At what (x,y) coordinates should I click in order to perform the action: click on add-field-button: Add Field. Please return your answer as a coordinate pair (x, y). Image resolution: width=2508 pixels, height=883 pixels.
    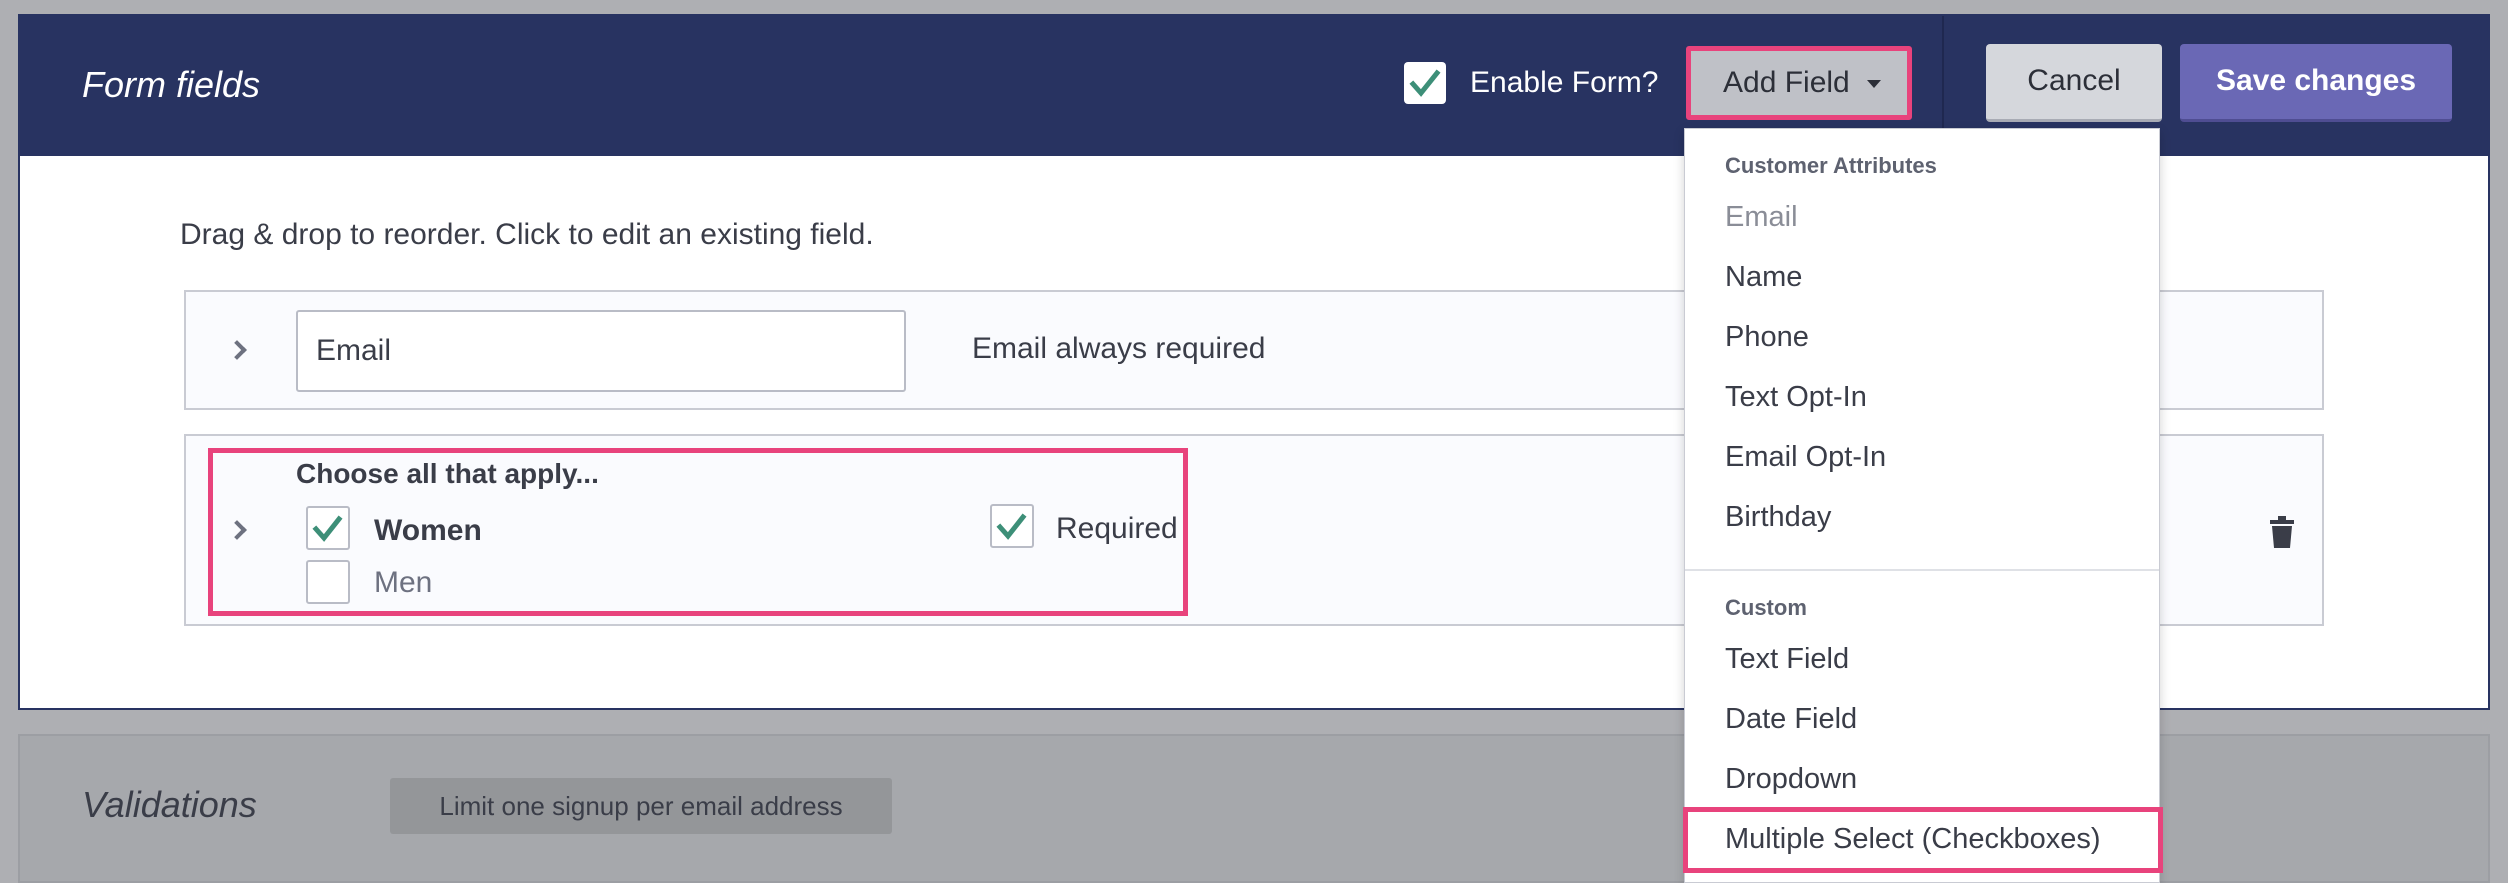
    Looking at the image, I should click on (1799, 83).